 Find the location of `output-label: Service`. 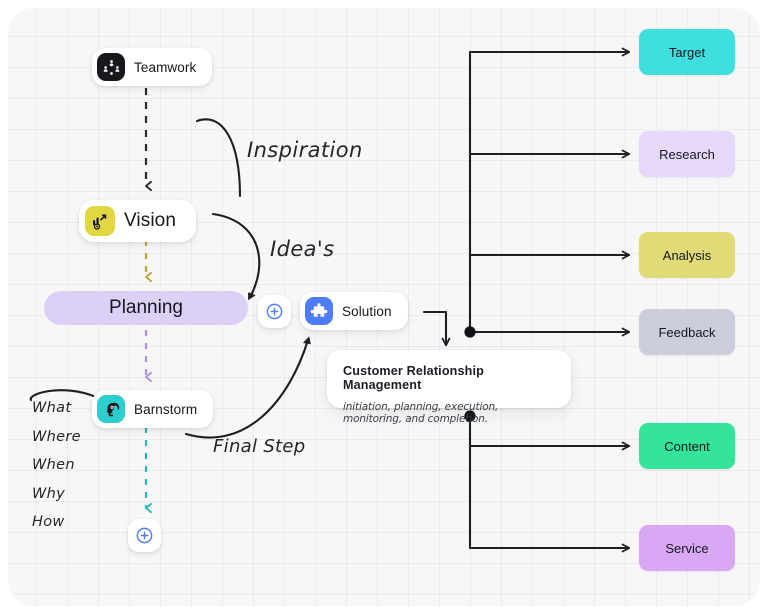

output-label: Service is located at coordinates (687, 548).